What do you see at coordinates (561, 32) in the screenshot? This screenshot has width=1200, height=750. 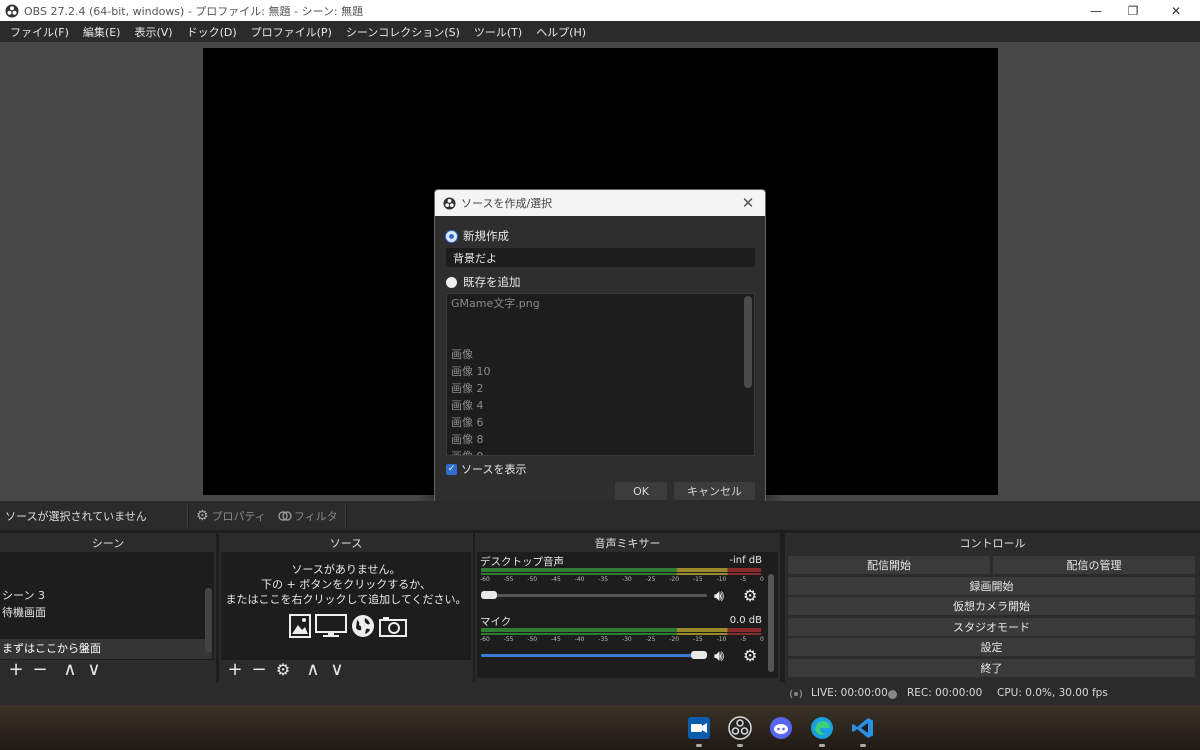 I see `menu-help: ヘルプ(H)` at bounding box center [561, 32].